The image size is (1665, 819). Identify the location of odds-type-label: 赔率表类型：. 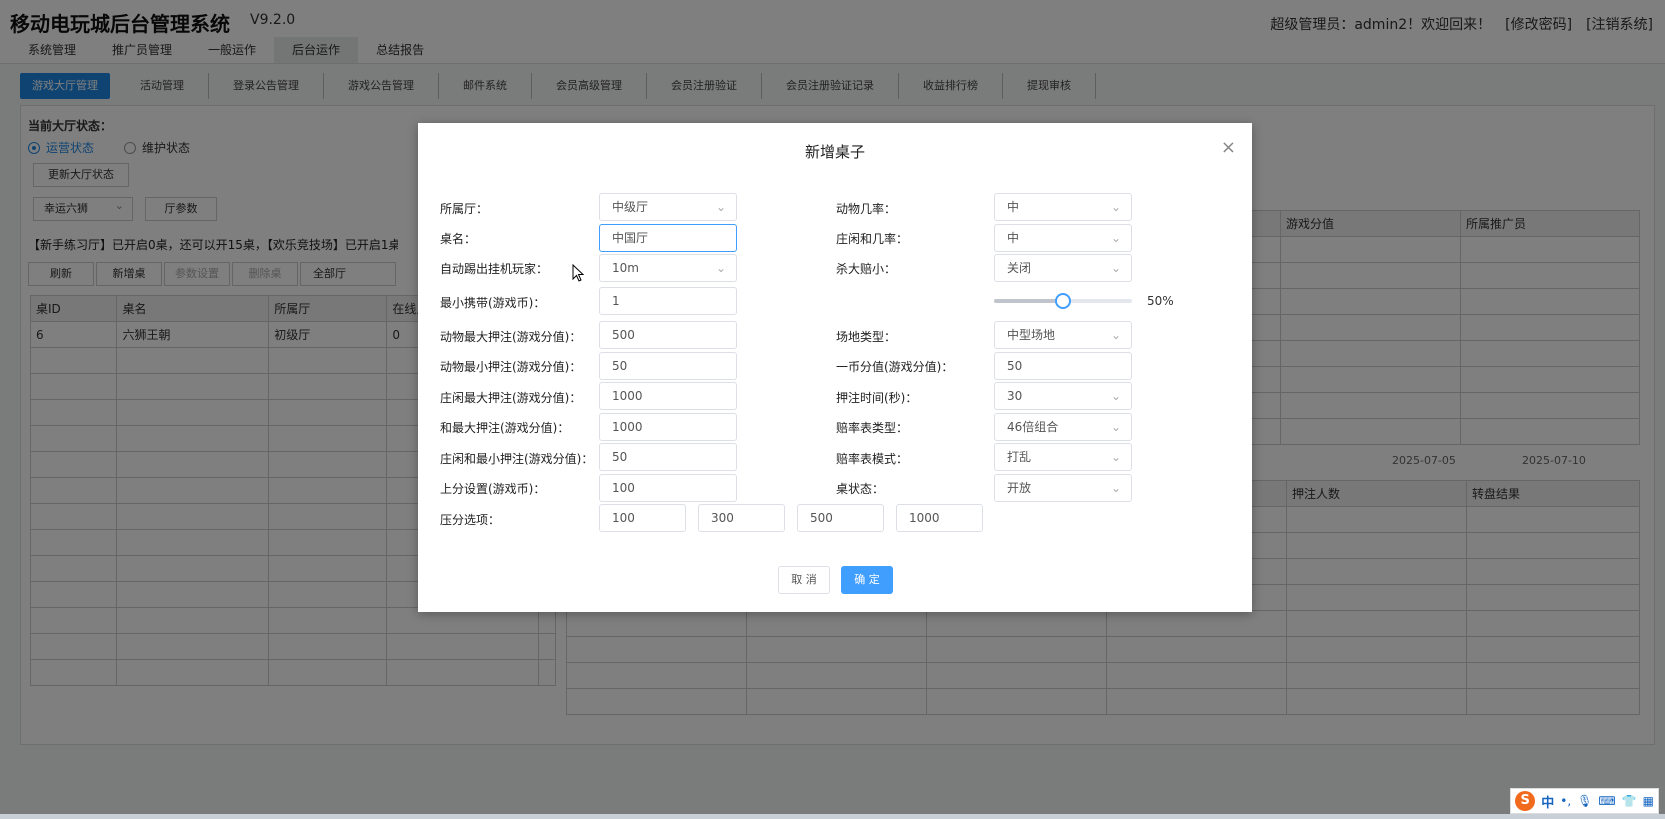
(872, 428).